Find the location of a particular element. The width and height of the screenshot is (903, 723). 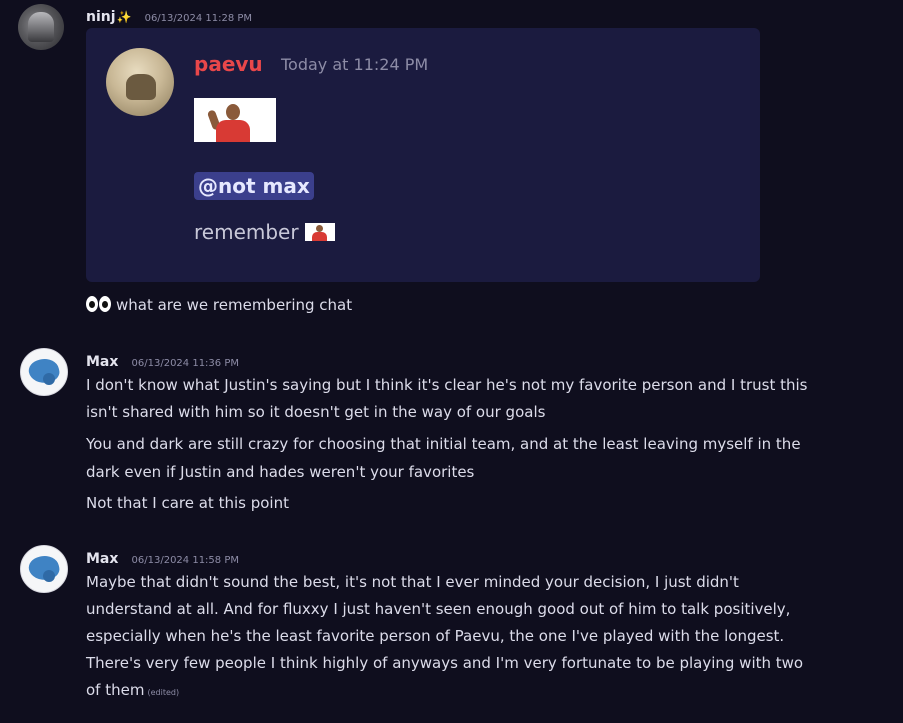

timestamp: 06/13/2024 11:58 PM is located at coordinates (185, 560).